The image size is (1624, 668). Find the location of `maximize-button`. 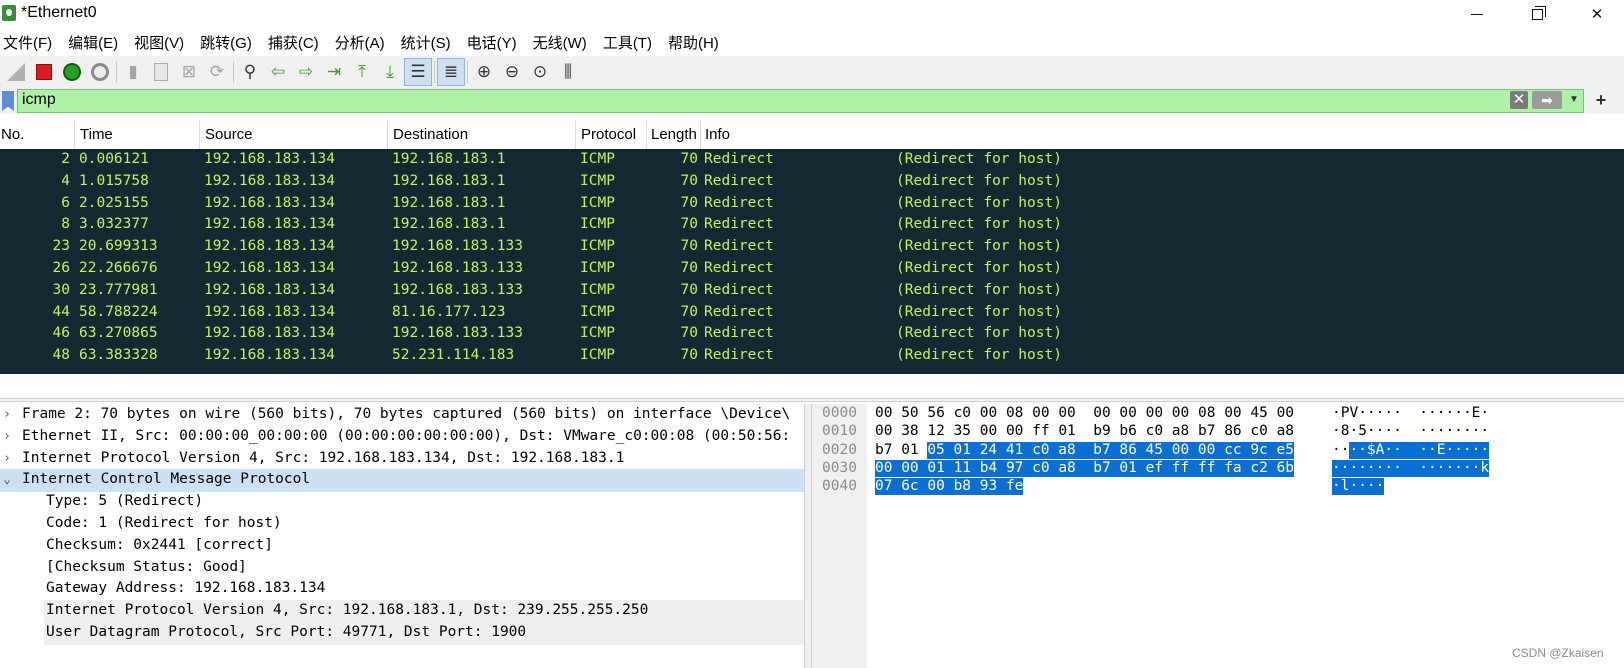

maximize-button is located at coordinates (1537, 14).